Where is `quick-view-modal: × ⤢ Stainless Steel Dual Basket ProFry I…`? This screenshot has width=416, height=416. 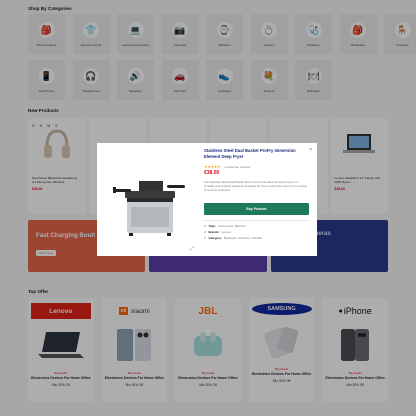
quick-view-modal: × ⤢ Stainless Steel Dual Basket ProFry I… is located at coordinates (207, 199).